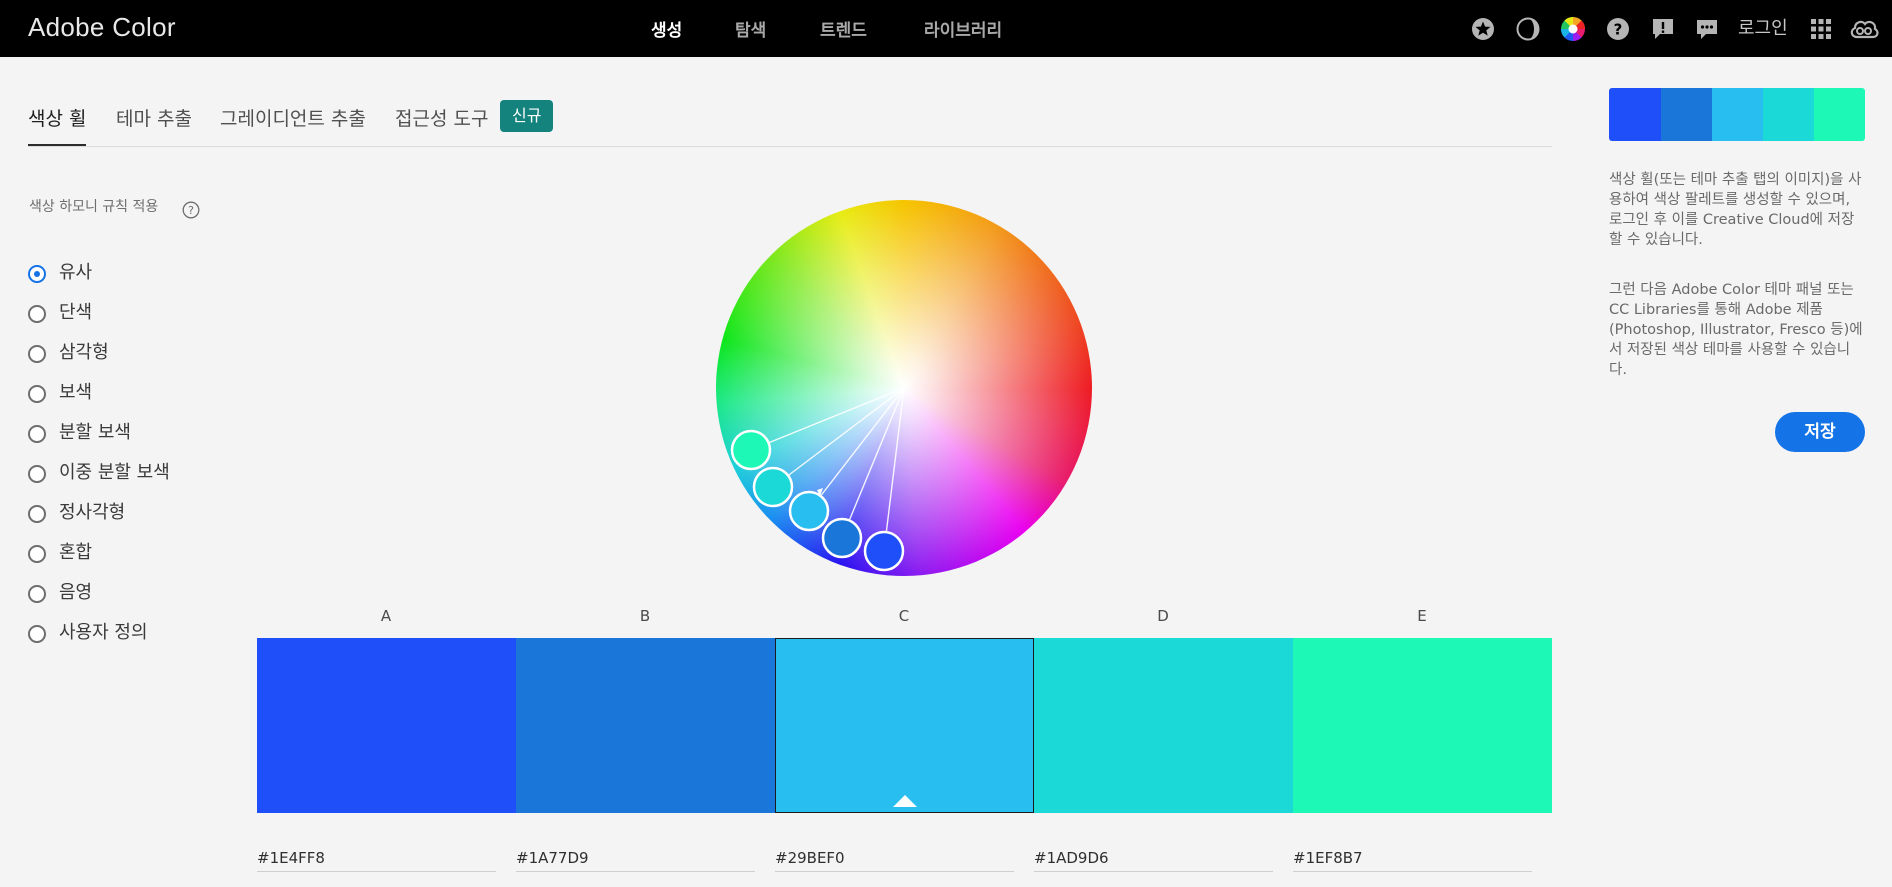 The height and width of the screenshot is (887, 1892). Describe the element at coordinates (750, 28) in the screenshot. I see `nav-explore: 탐색` at that location.